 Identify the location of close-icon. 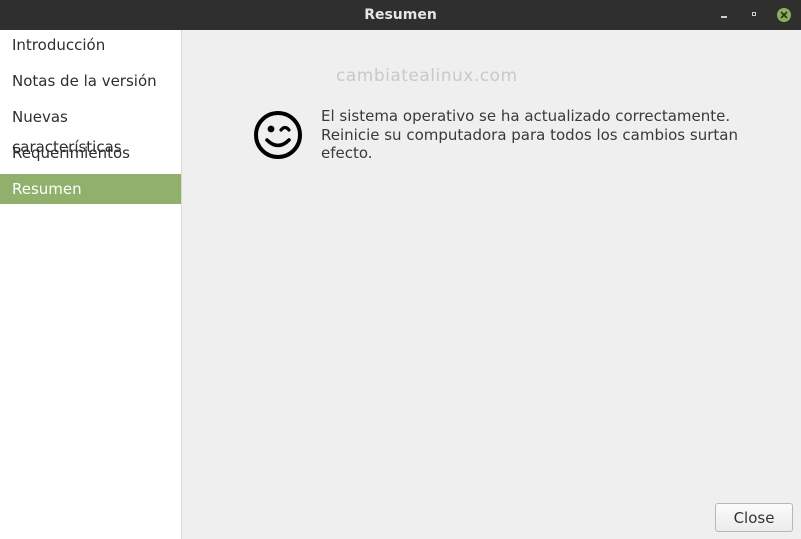
(784, 15).